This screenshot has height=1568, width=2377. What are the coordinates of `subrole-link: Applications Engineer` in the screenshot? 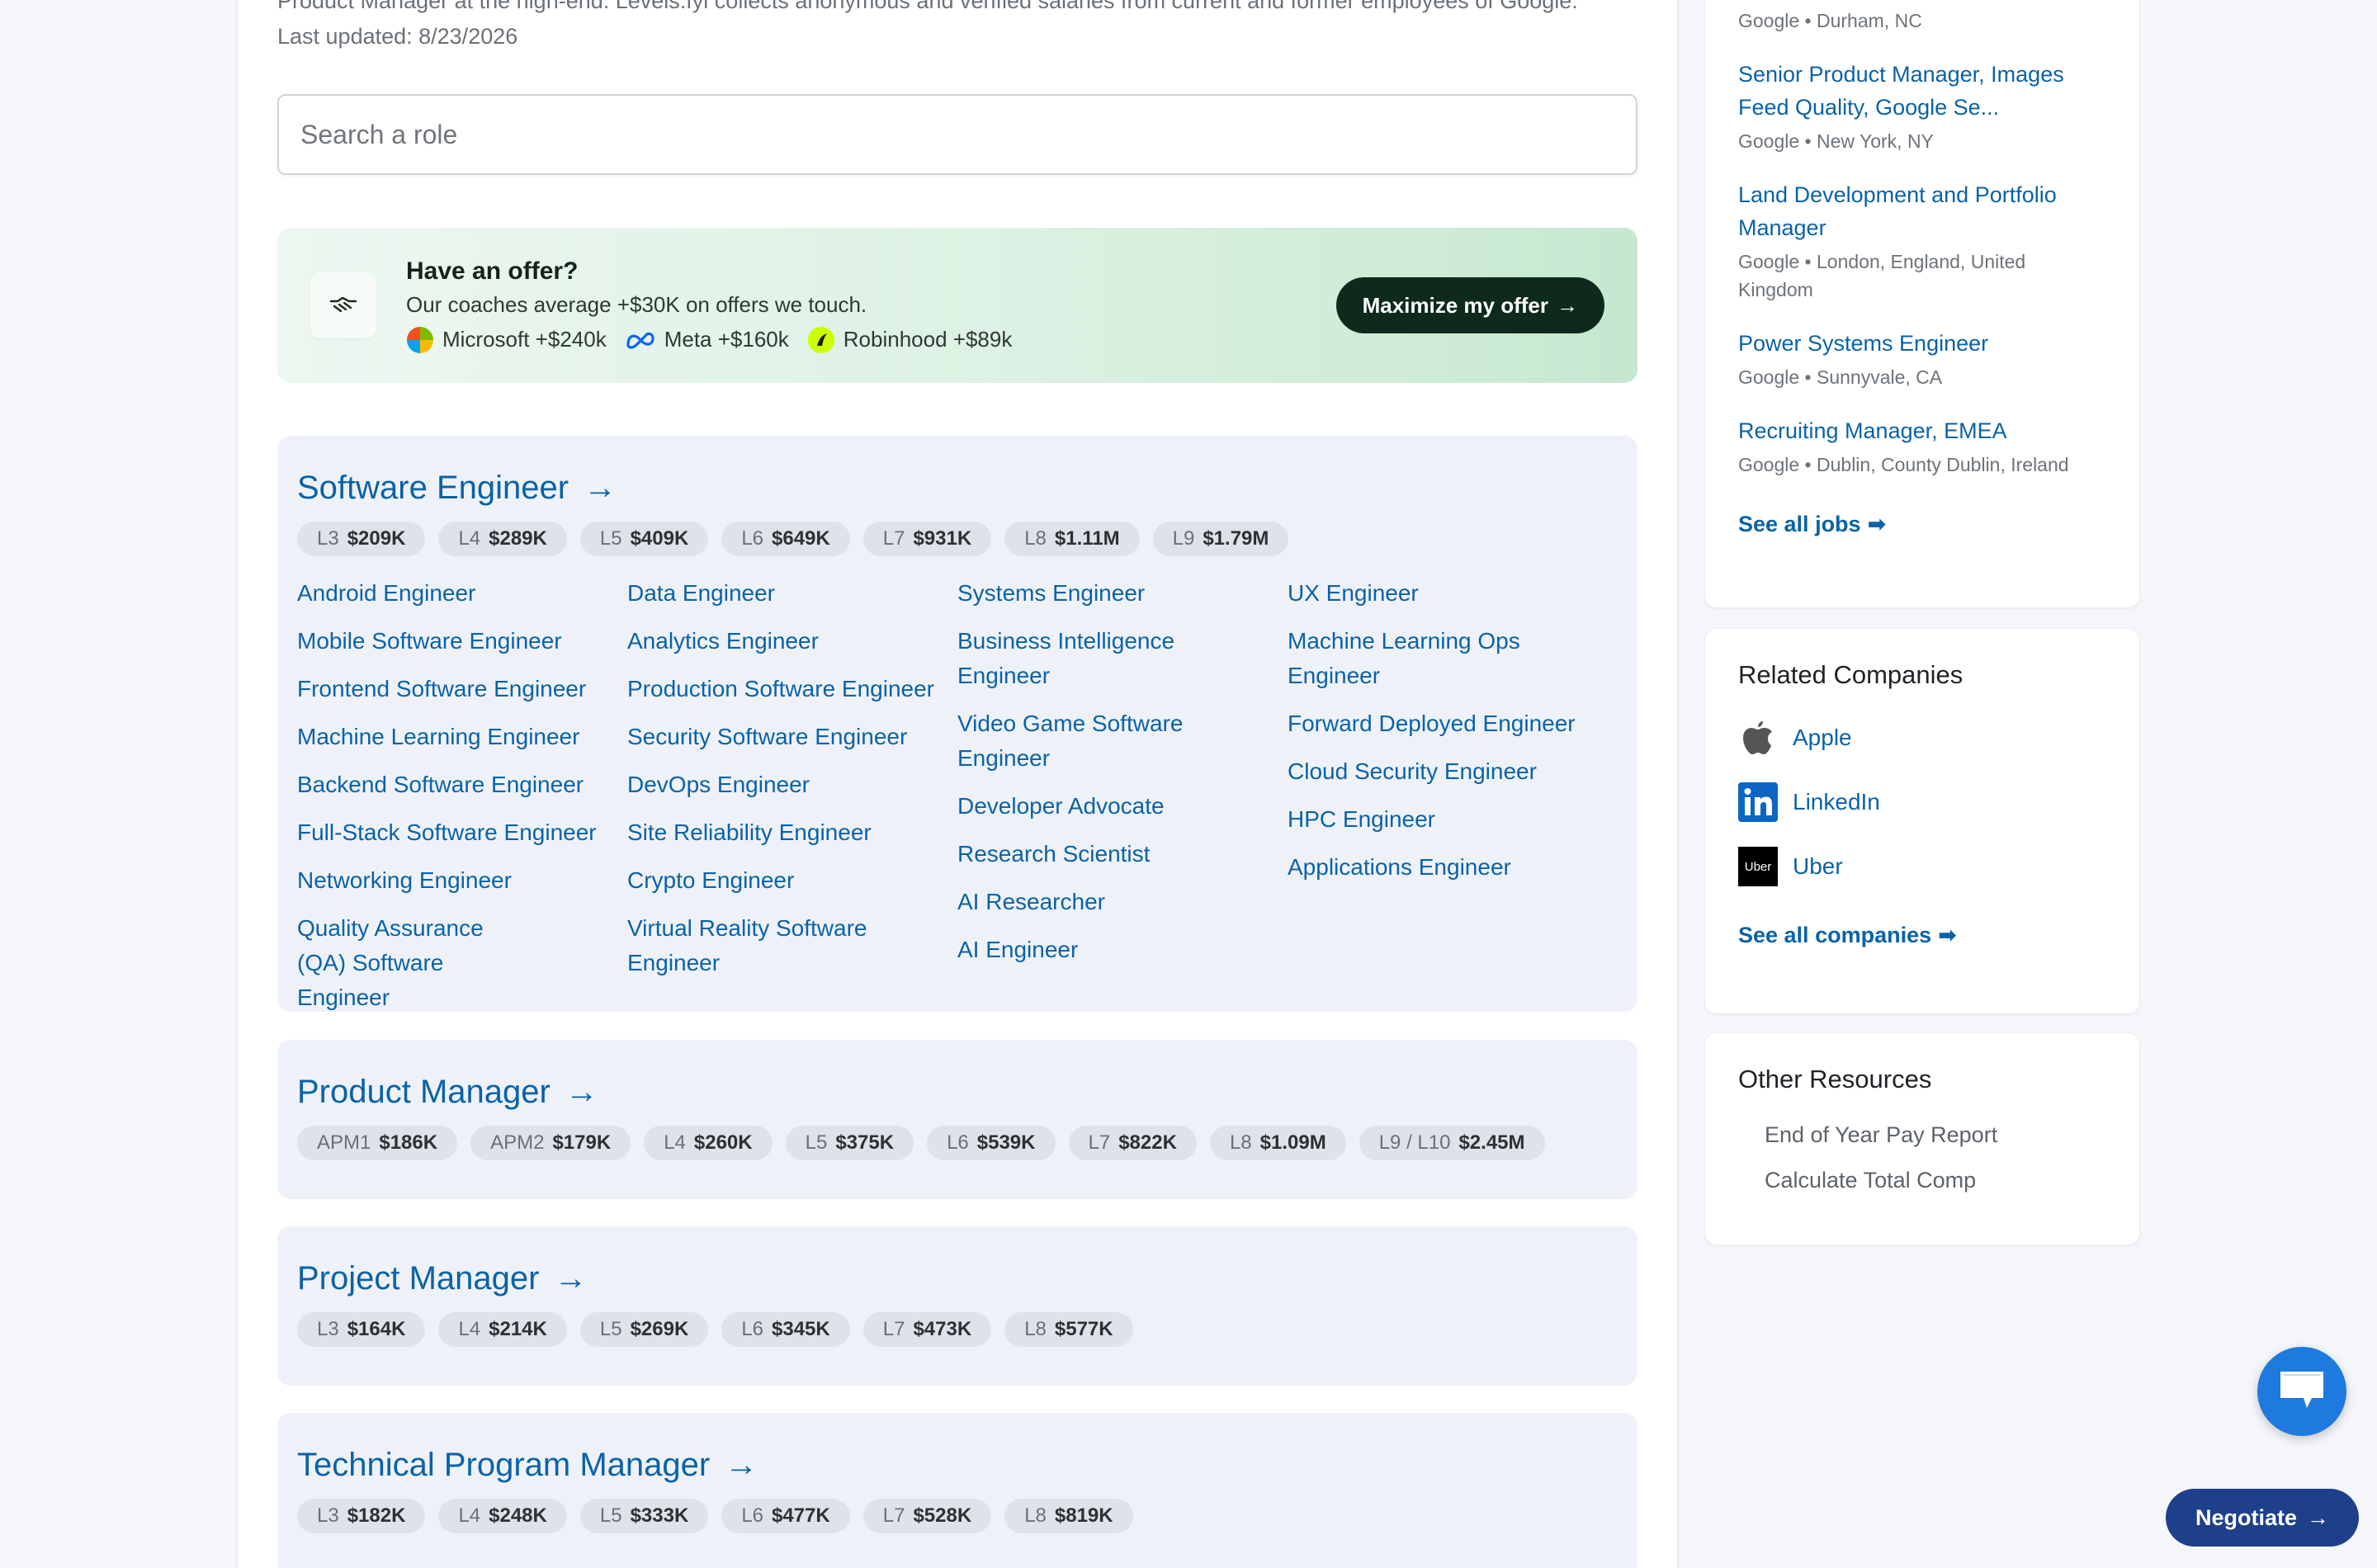 It's located at (1453, 868).